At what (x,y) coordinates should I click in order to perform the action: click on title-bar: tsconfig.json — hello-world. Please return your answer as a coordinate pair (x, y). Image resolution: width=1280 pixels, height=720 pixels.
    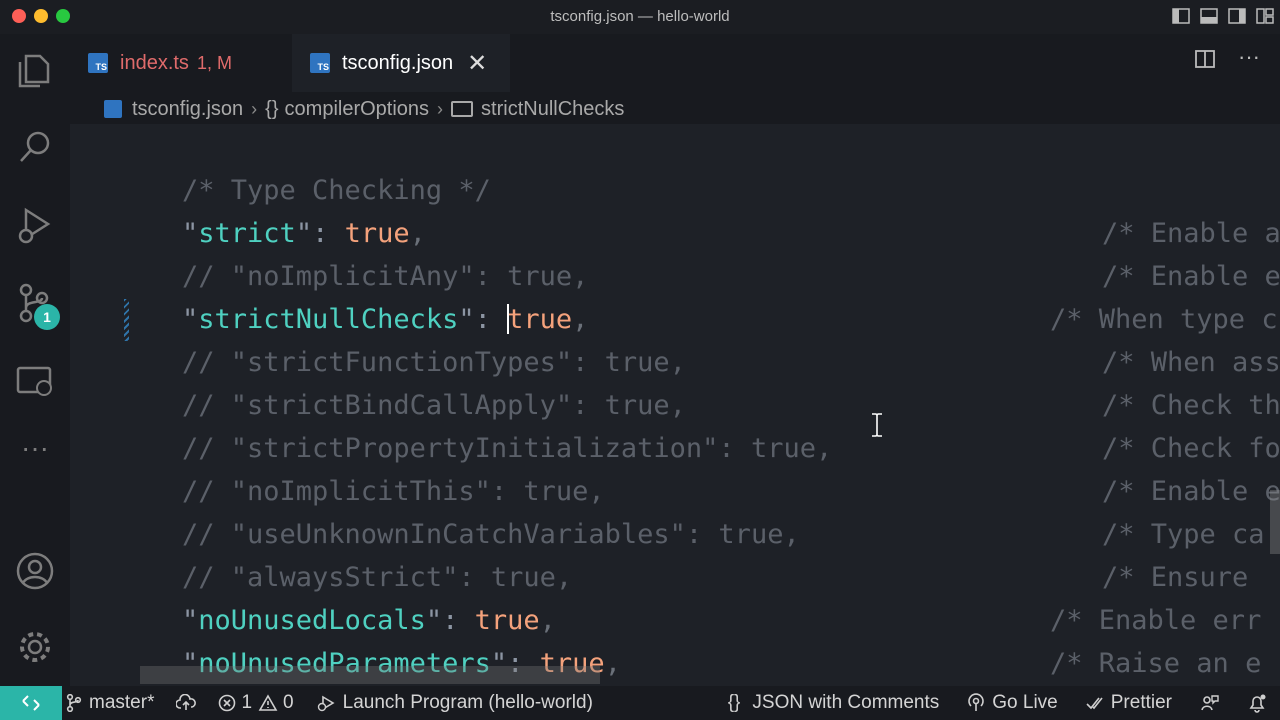
    Looking at the image, I should click on (640, 17).